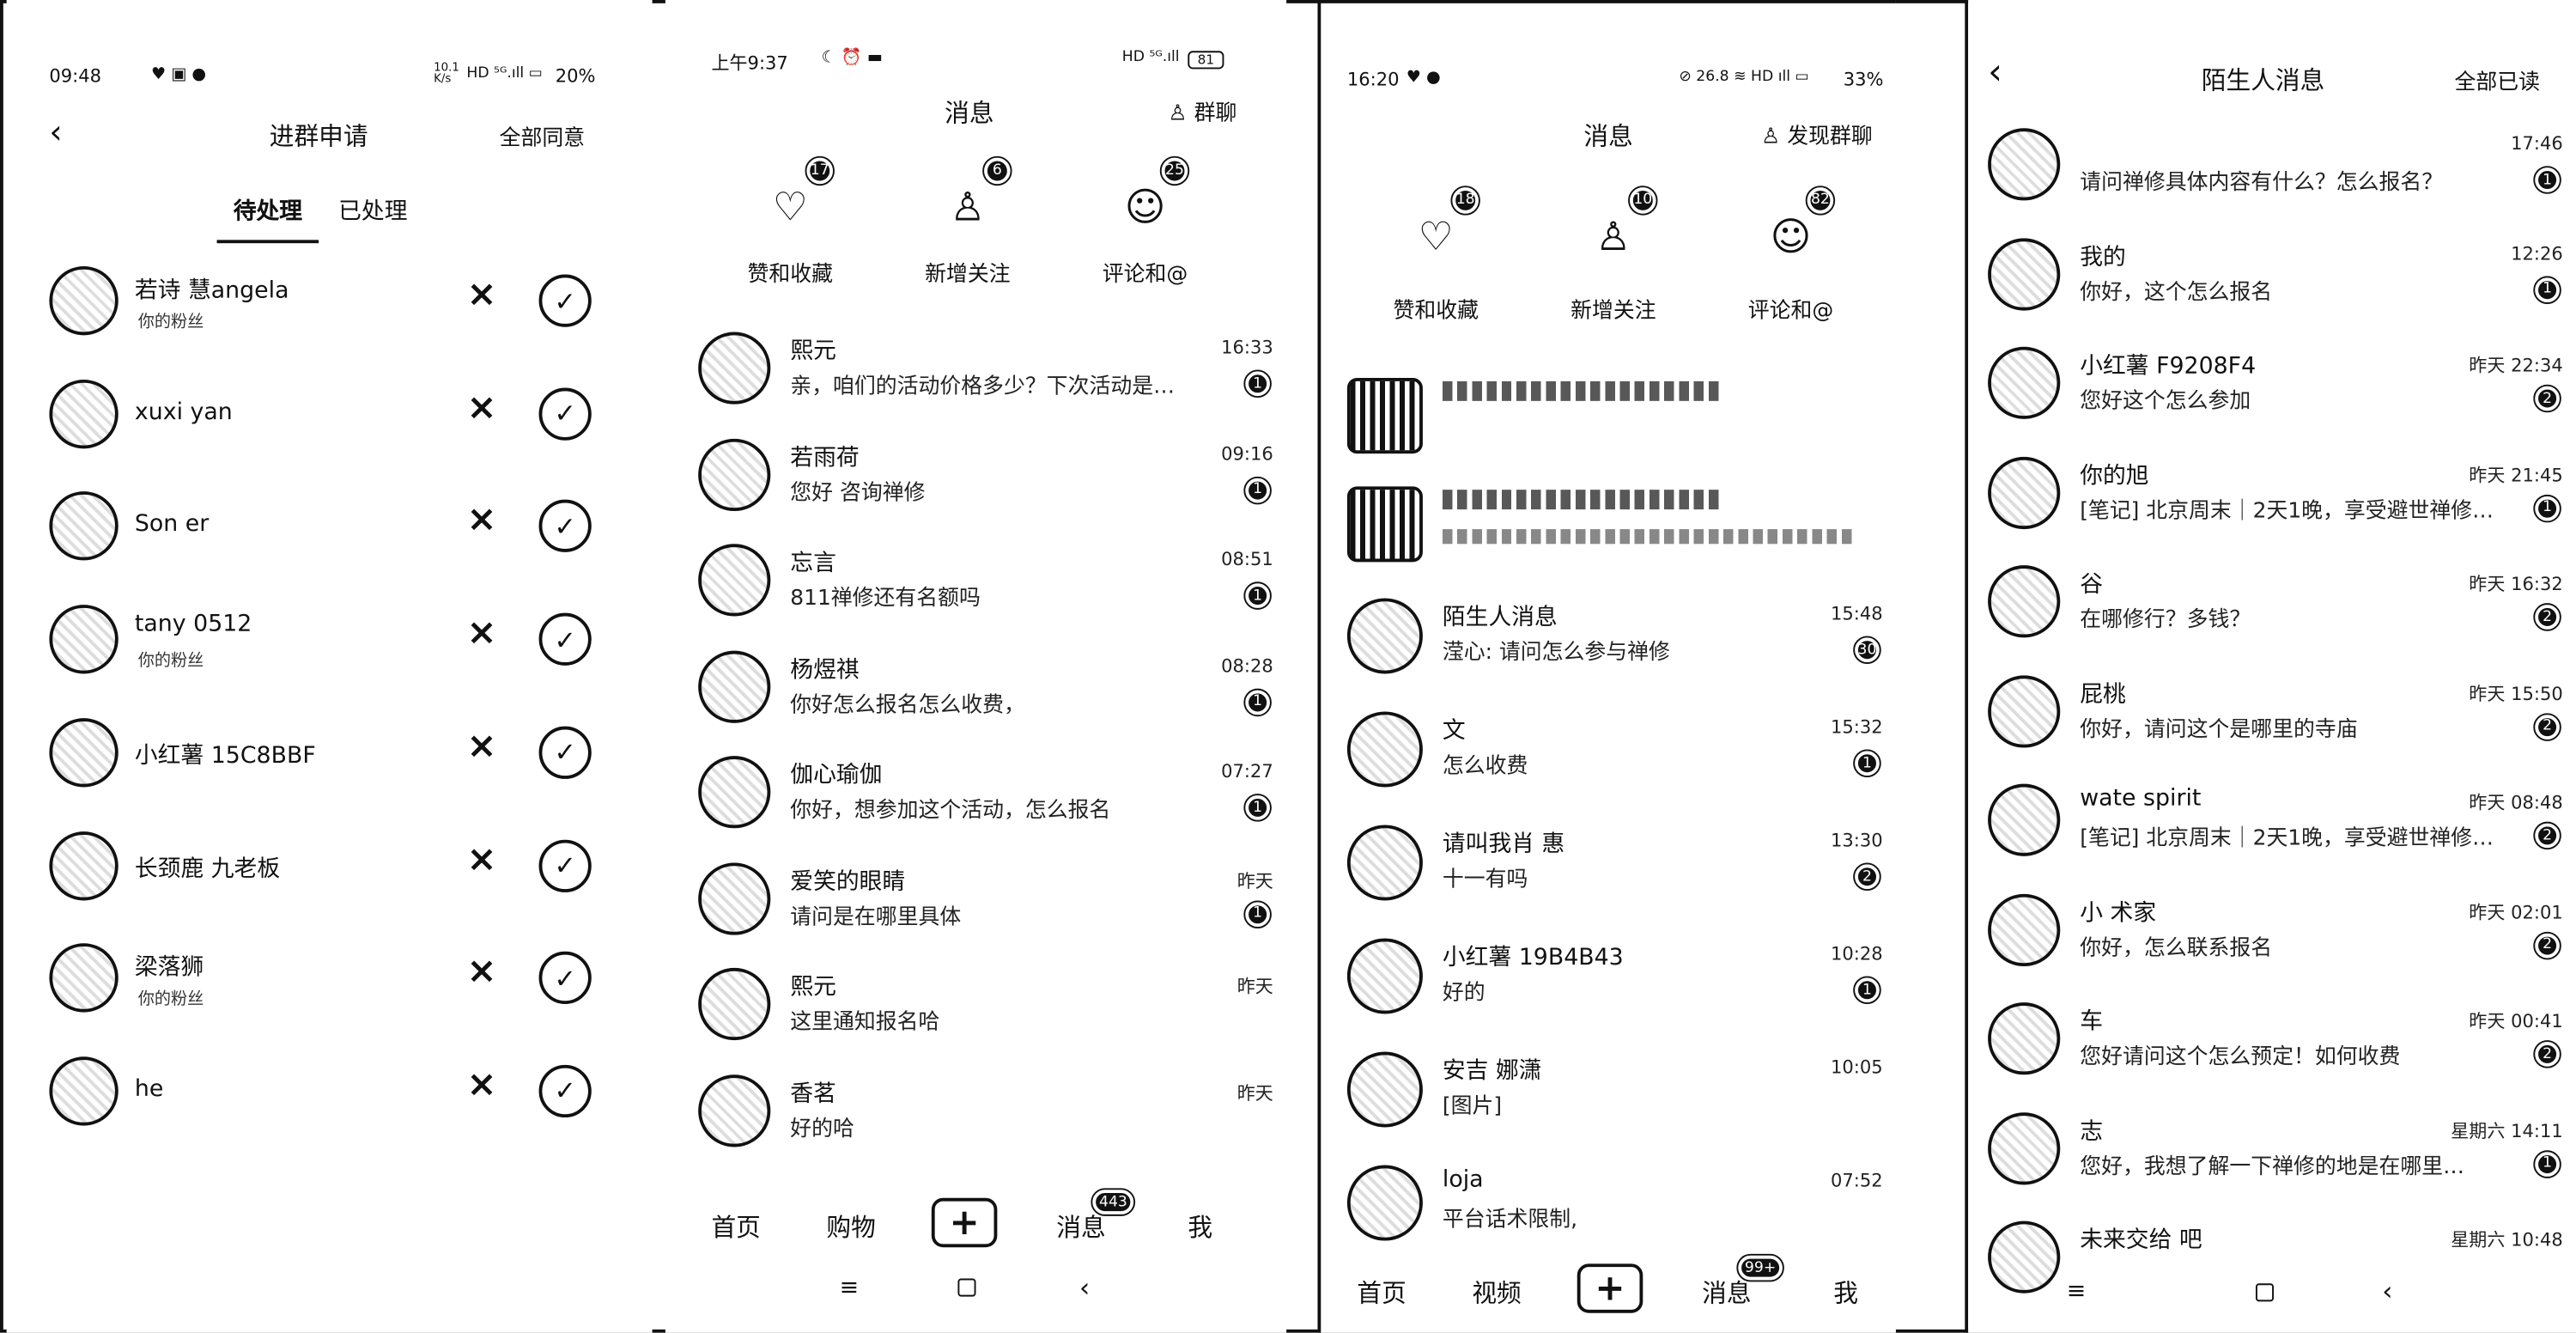  I want to click on message-preview: 你好，请问这个是哪里的寺庙, so click(2219, 729).